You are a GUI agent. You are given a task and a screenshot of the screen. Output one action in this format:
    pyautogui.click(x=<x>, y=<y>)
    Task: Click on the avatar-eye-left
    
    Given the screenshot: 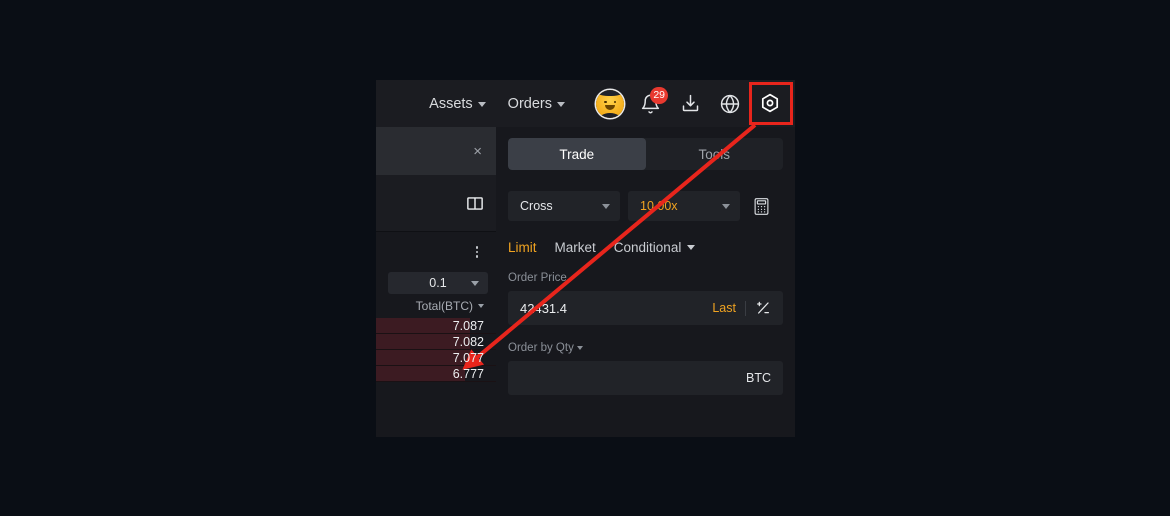 What is the action you would take?
    pyautogui.click(x=605, y=101)
    